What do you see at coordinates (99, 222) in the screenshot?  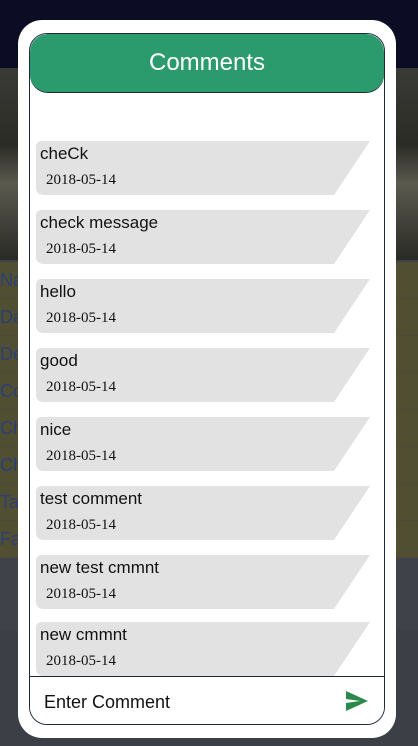 I see `comment-text: check message` at bounding box center [99, 222].